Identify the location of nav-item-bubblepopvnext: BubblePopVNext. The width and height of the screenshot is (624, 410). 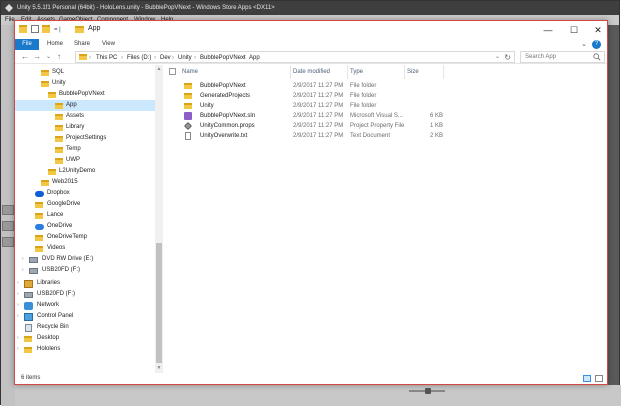
(85, 94).